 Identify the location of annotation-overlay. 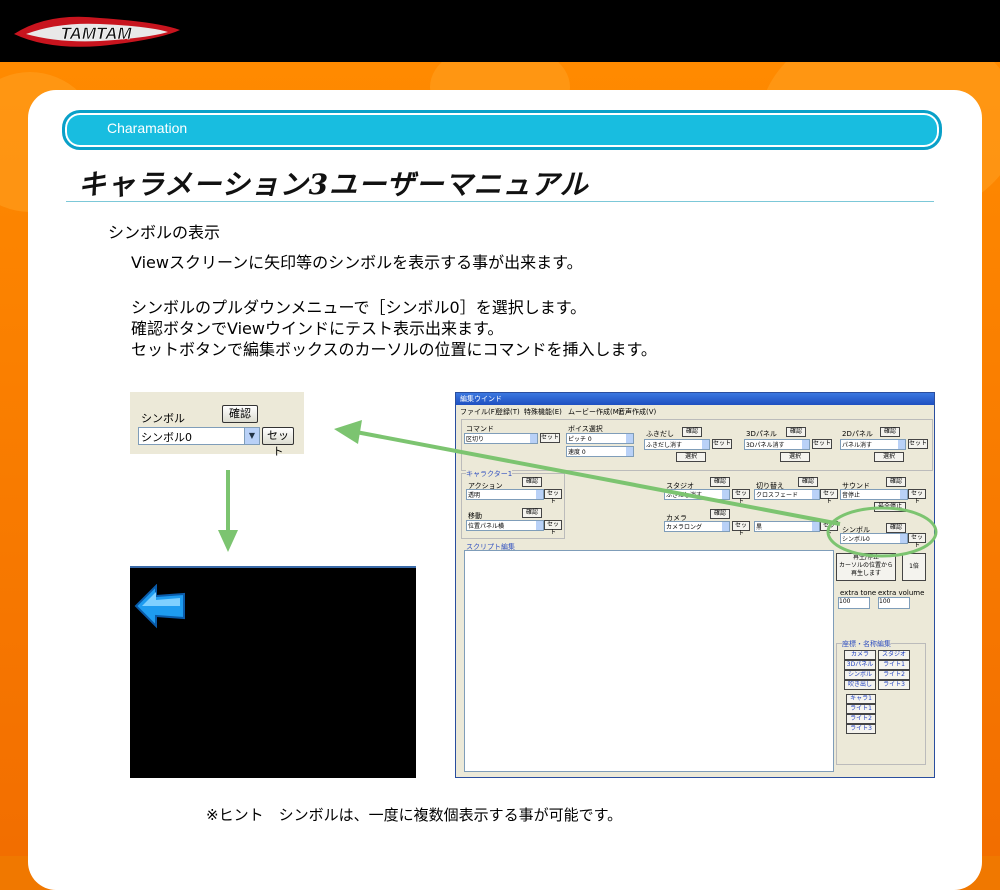
(578, 489).